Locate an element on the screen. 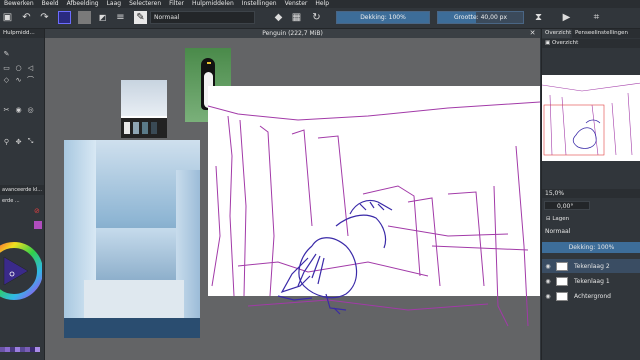 The image size is (640, 360). save-icon: ▣ is located at coordinates (7, 17).